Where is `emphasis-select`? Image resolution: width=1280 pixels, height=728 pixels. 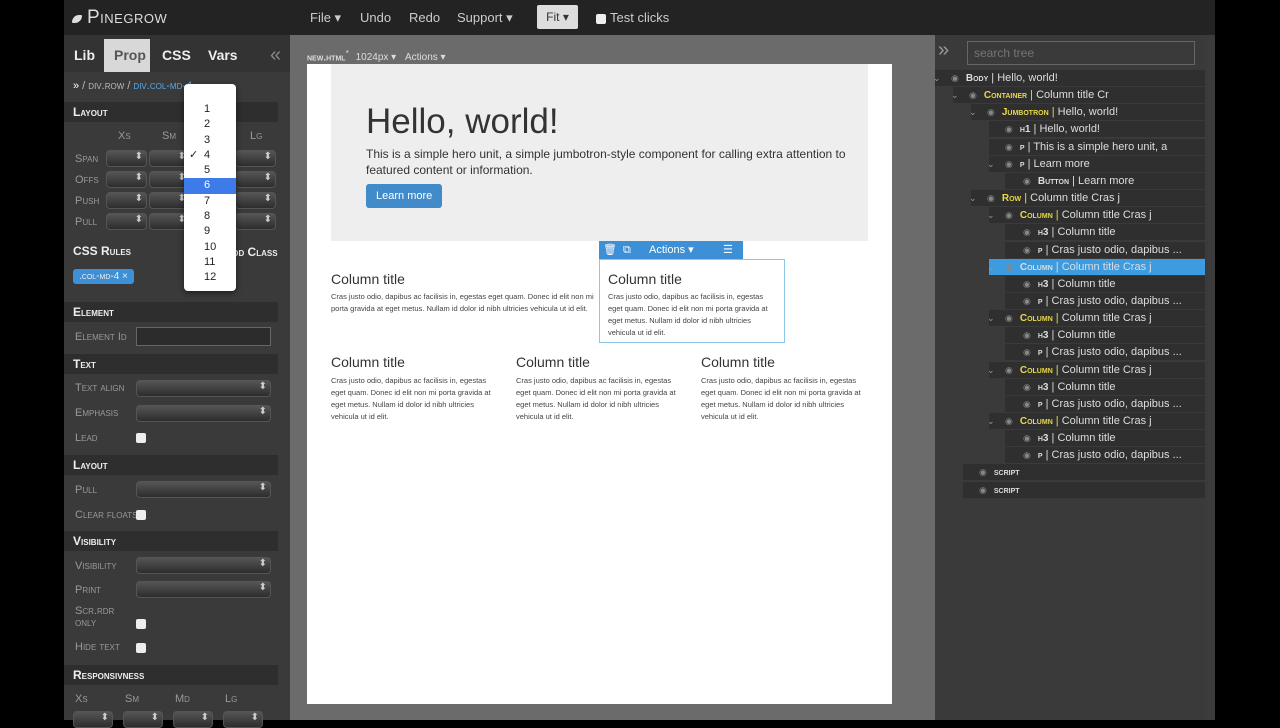 emphasis-select is located at coordinates (203, 413).